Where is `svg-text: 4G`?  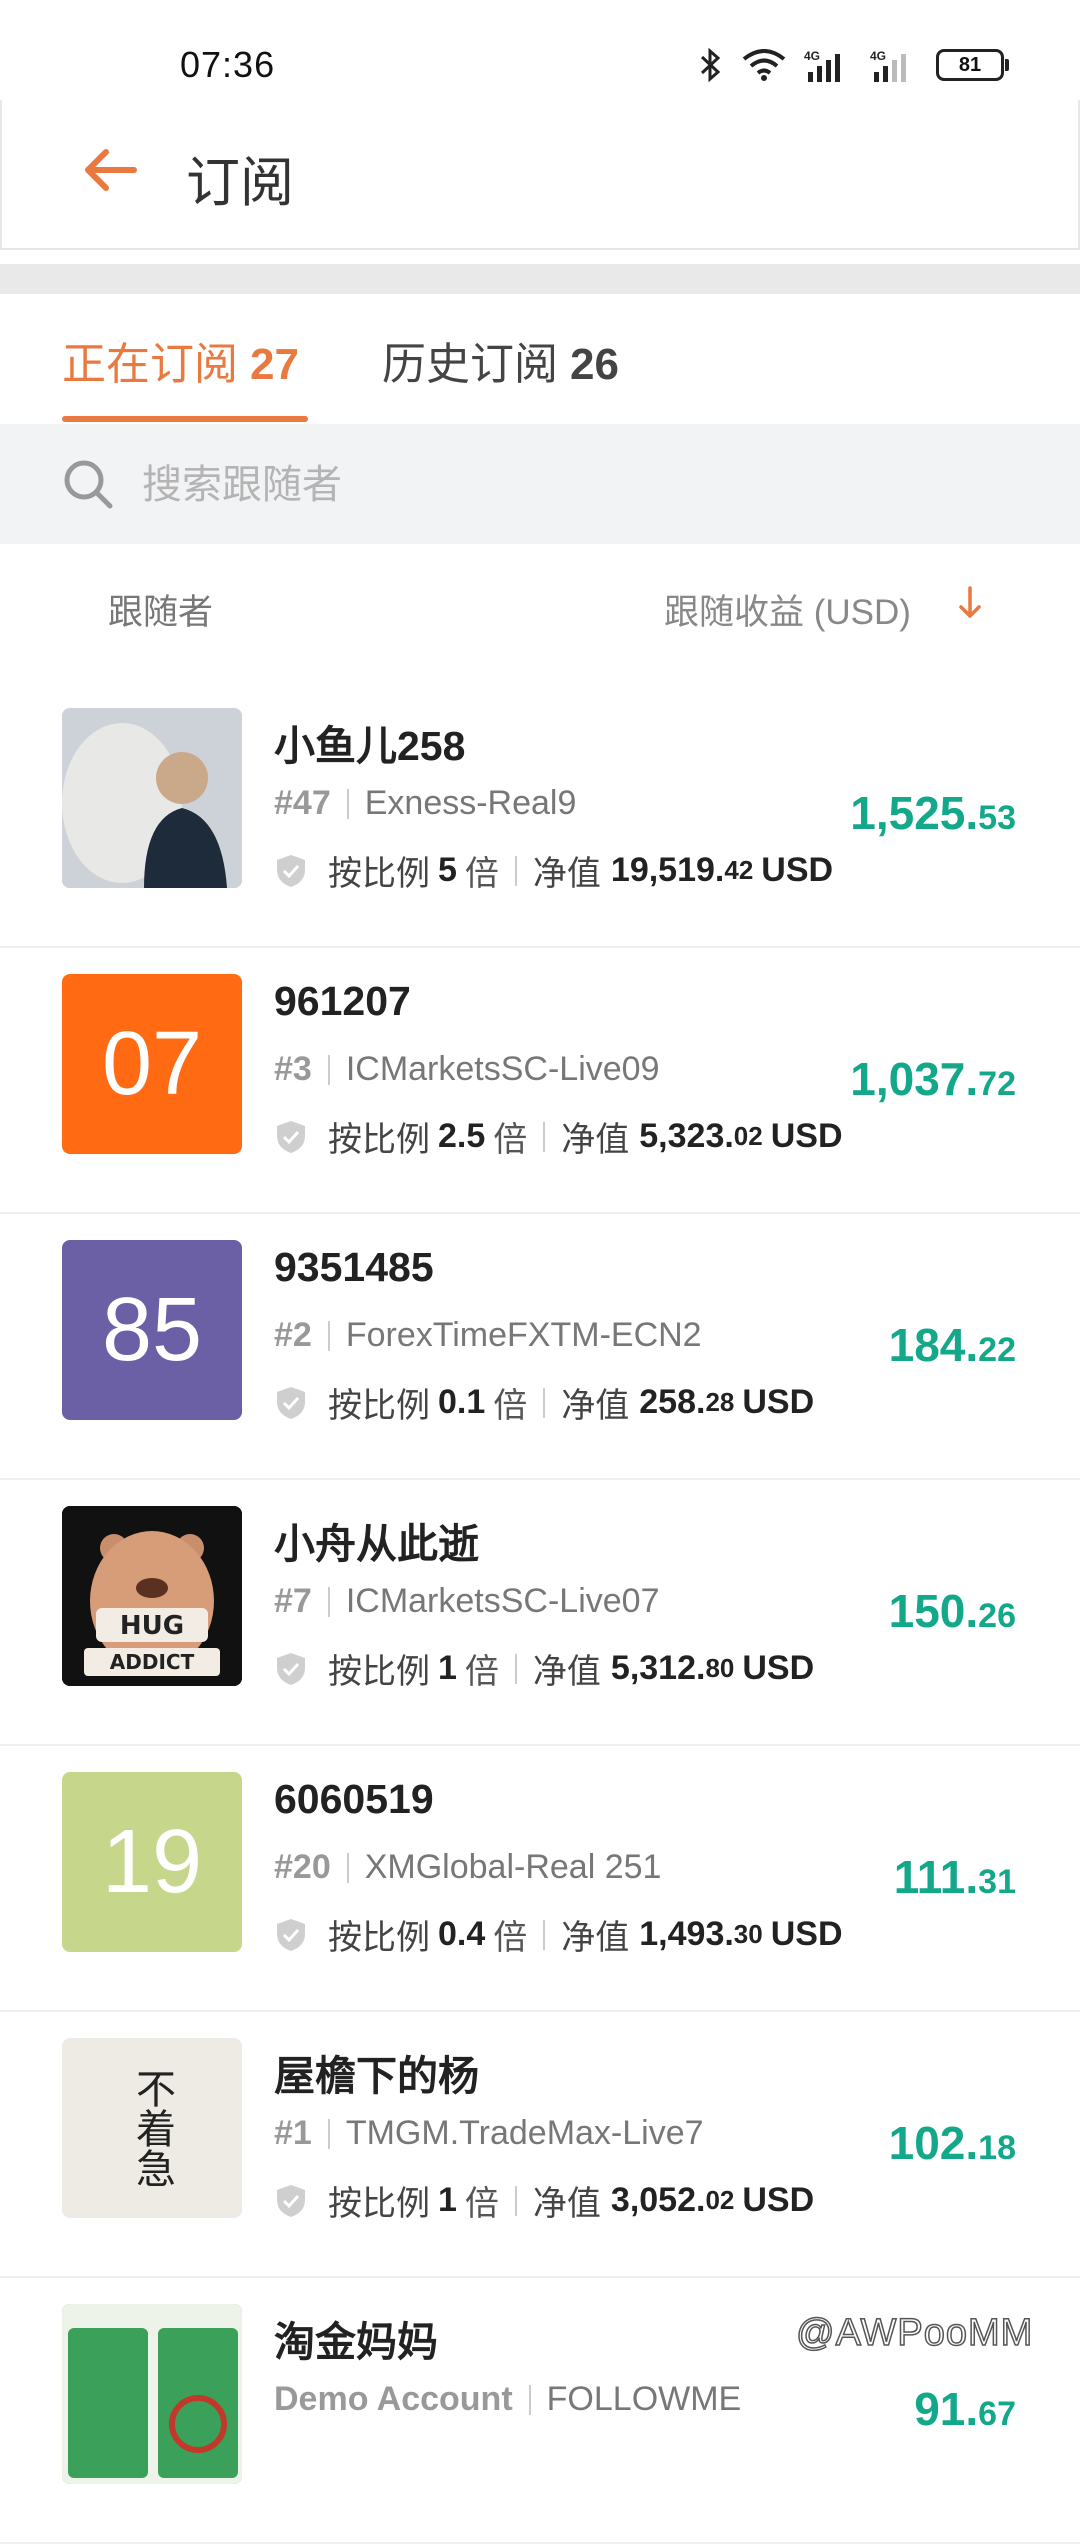
svg-text: 4G is located at coordinates (878, 56).